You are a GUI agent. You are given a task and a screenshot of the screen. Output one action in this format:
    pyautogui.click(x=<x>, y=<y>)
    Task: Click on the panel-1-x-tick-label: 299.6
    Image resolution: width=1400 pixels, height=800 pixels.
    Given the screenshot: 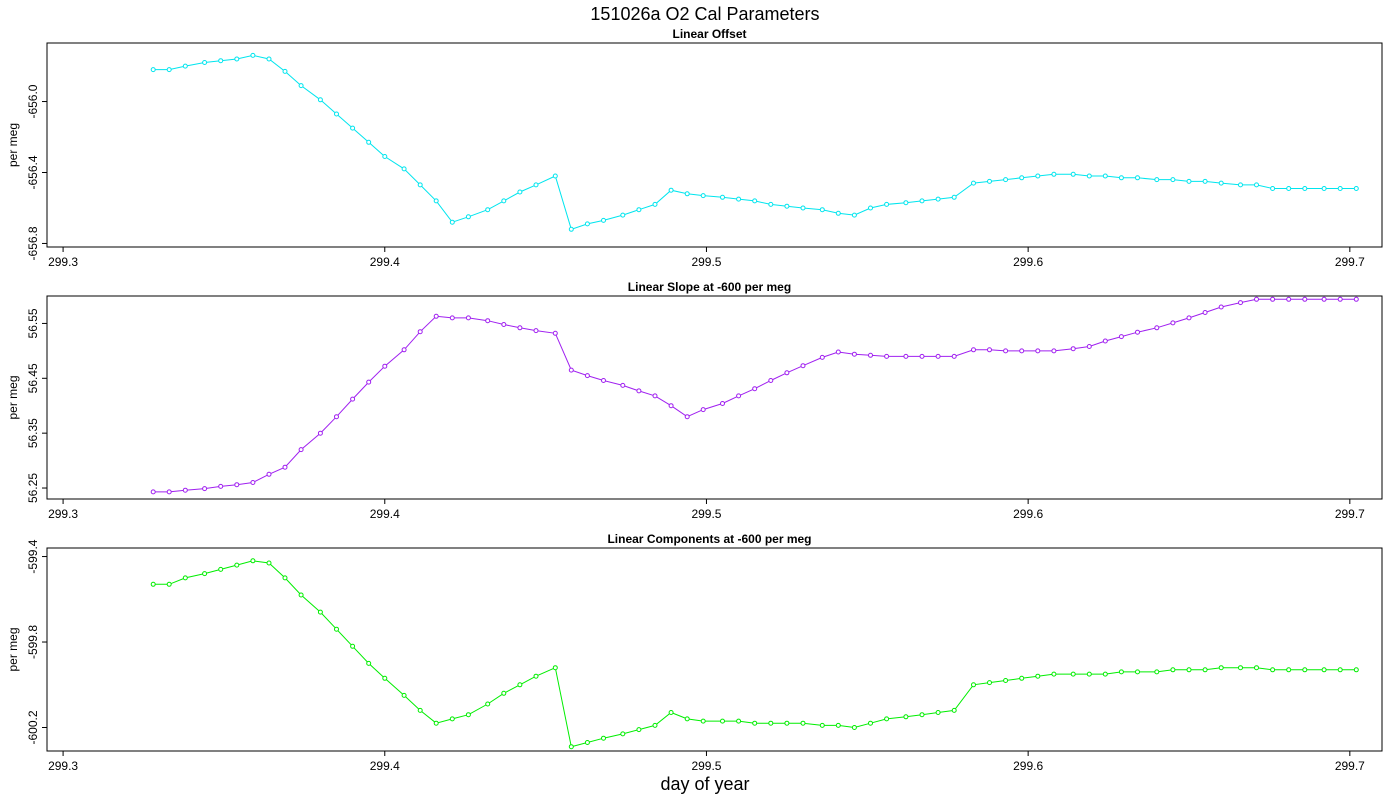 What is the action you would take?
    pyautogui.click(x=1028, y=262)
    